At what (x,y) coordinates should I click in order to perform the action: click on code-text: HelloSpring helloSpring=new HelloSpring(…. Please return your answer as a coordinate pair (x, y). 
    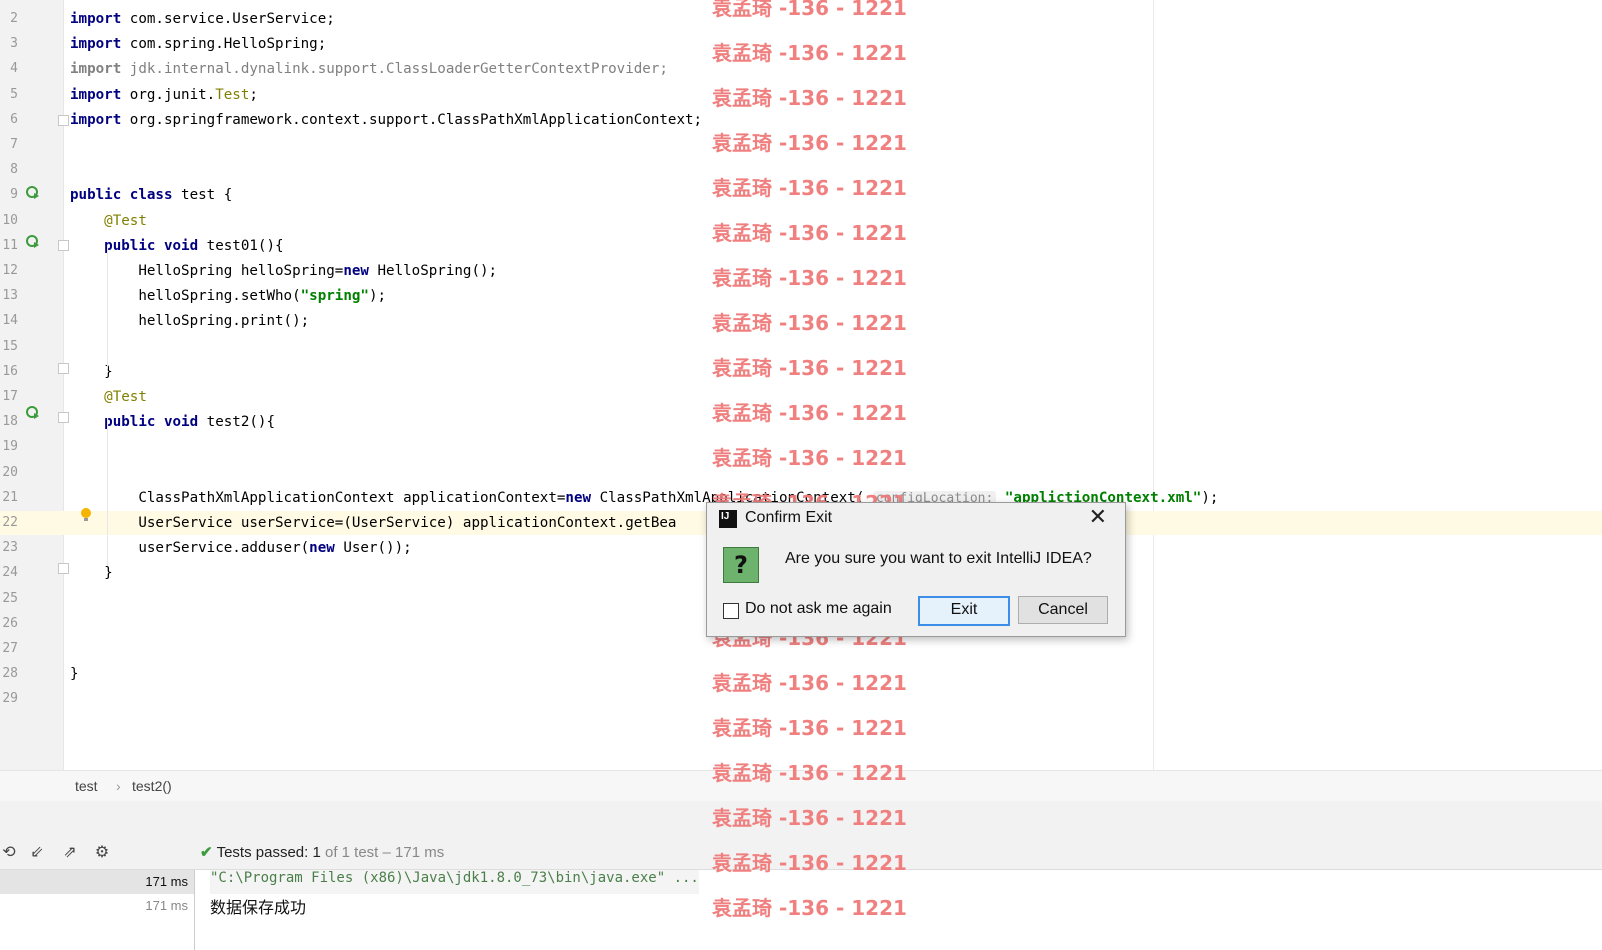
    Looking at the image, I should click on (284, 271).